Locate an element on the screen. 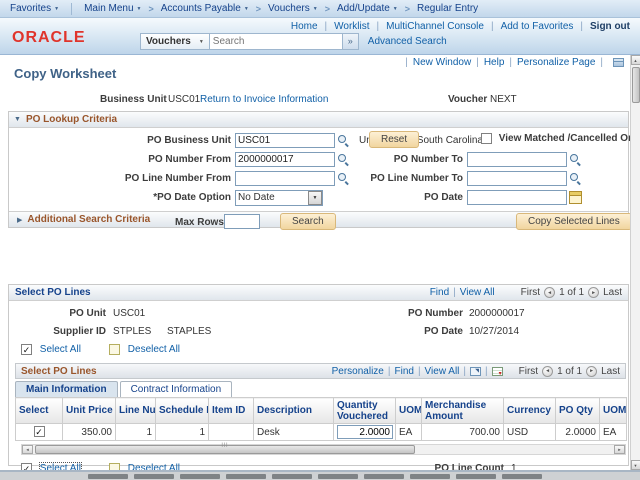 This screenshot has height=480, width=640. max-rows-field is located at coordinates (242, 221).